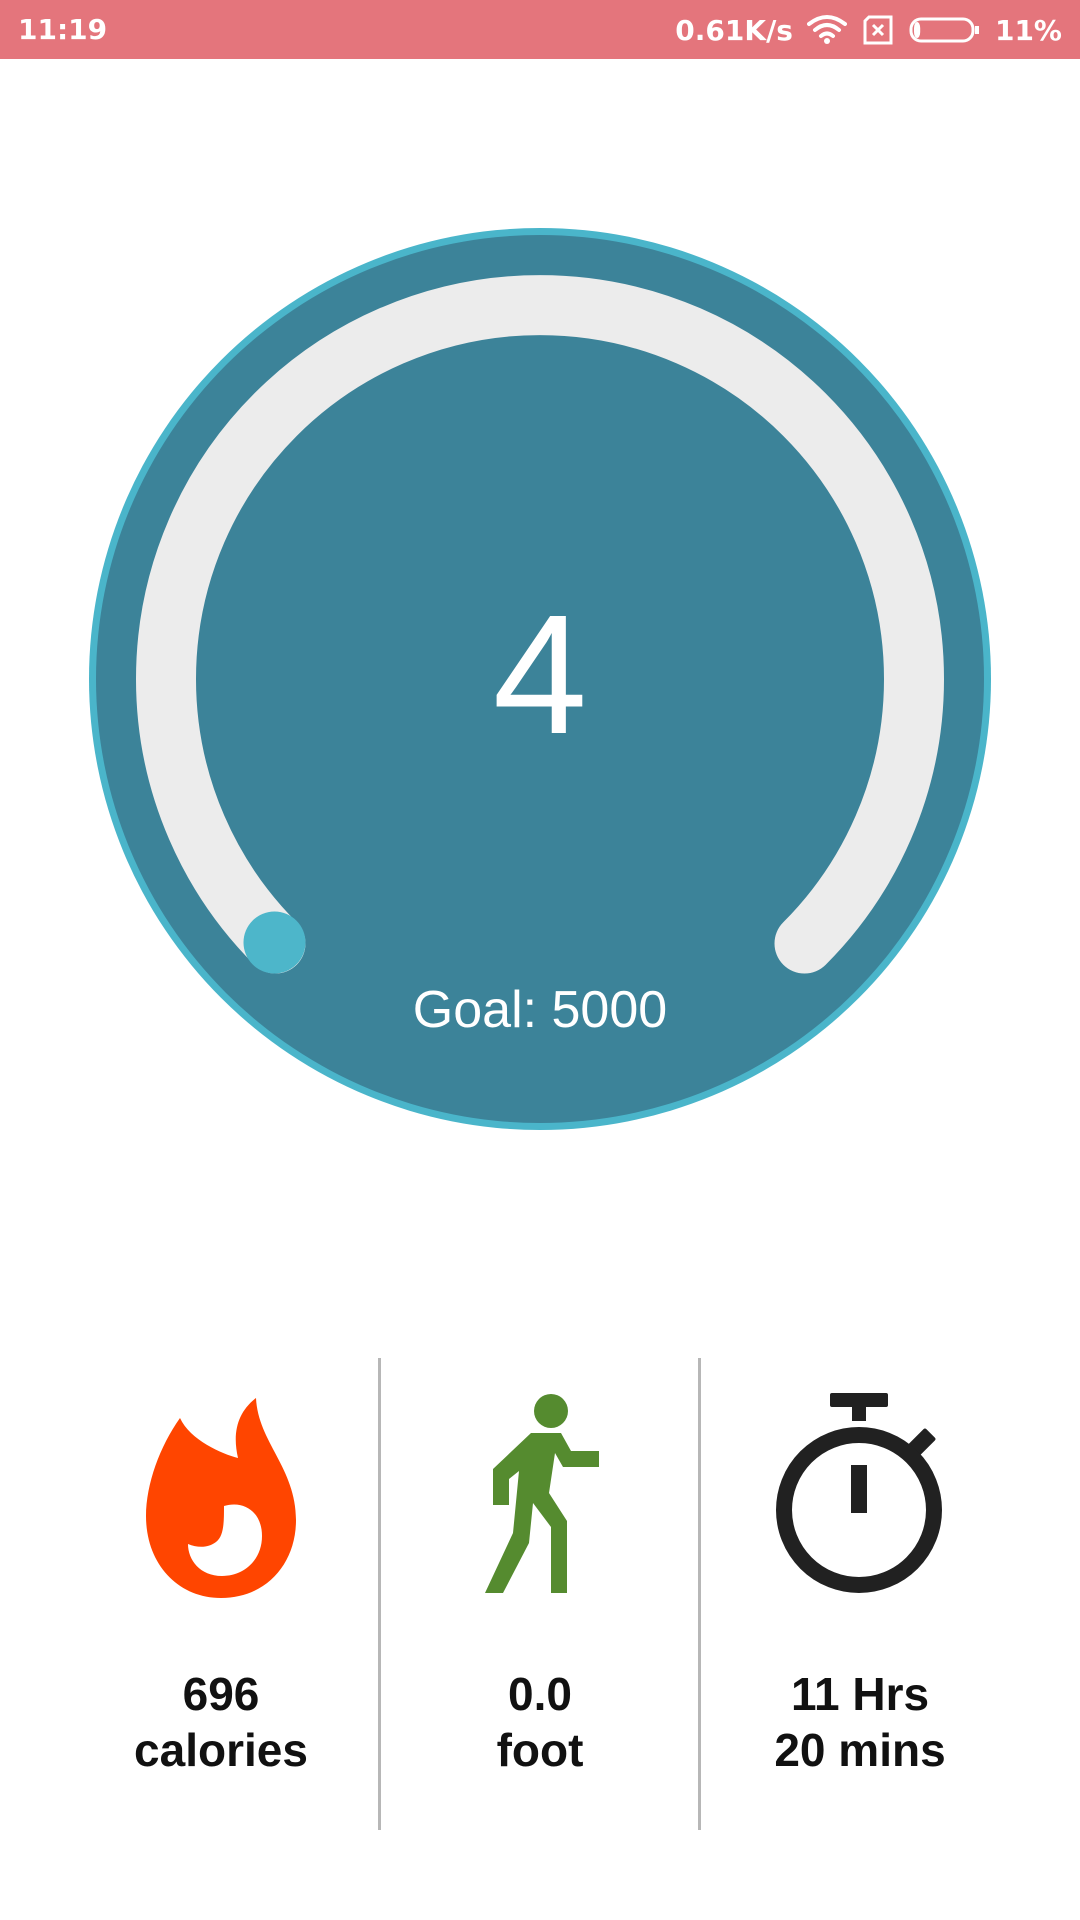  What do you see at coordinates (878, 30) in the screenshot?
I see `sim-none-icon` at bounding box center [878, 30].